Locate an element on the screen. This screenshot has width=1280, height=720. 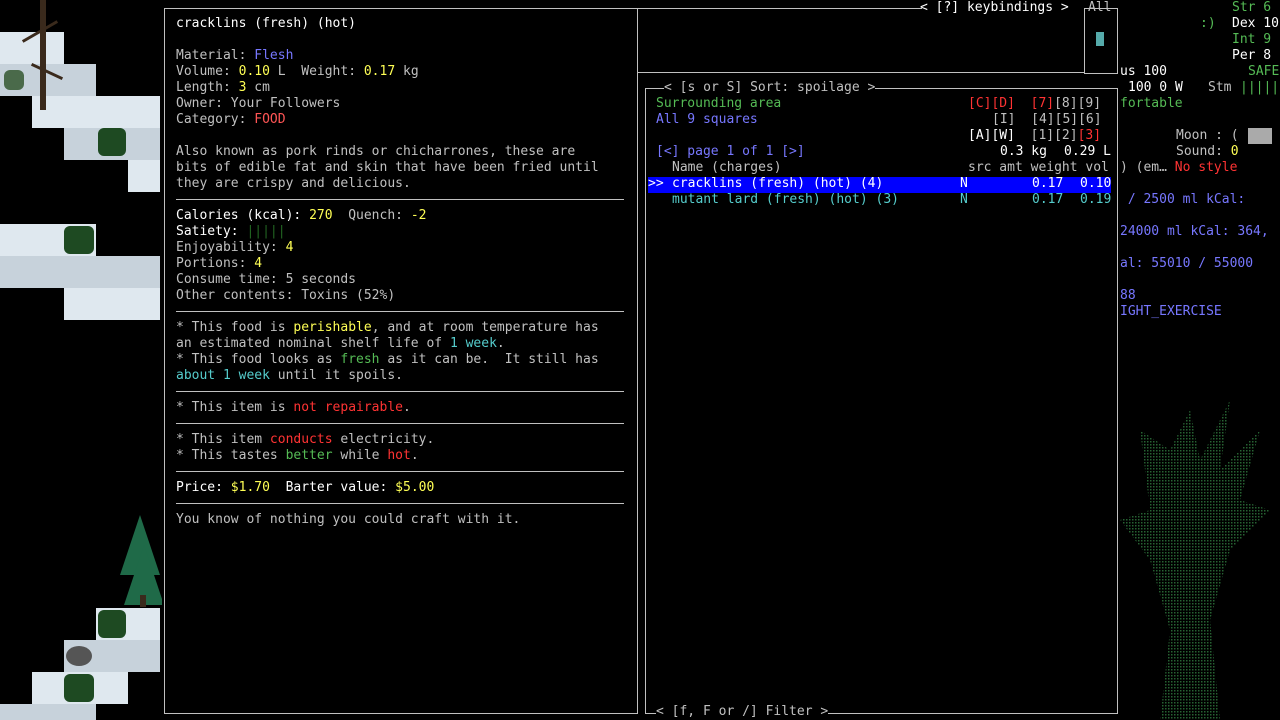
safe-mode: SAFE is located at coordinates (1264, 71).